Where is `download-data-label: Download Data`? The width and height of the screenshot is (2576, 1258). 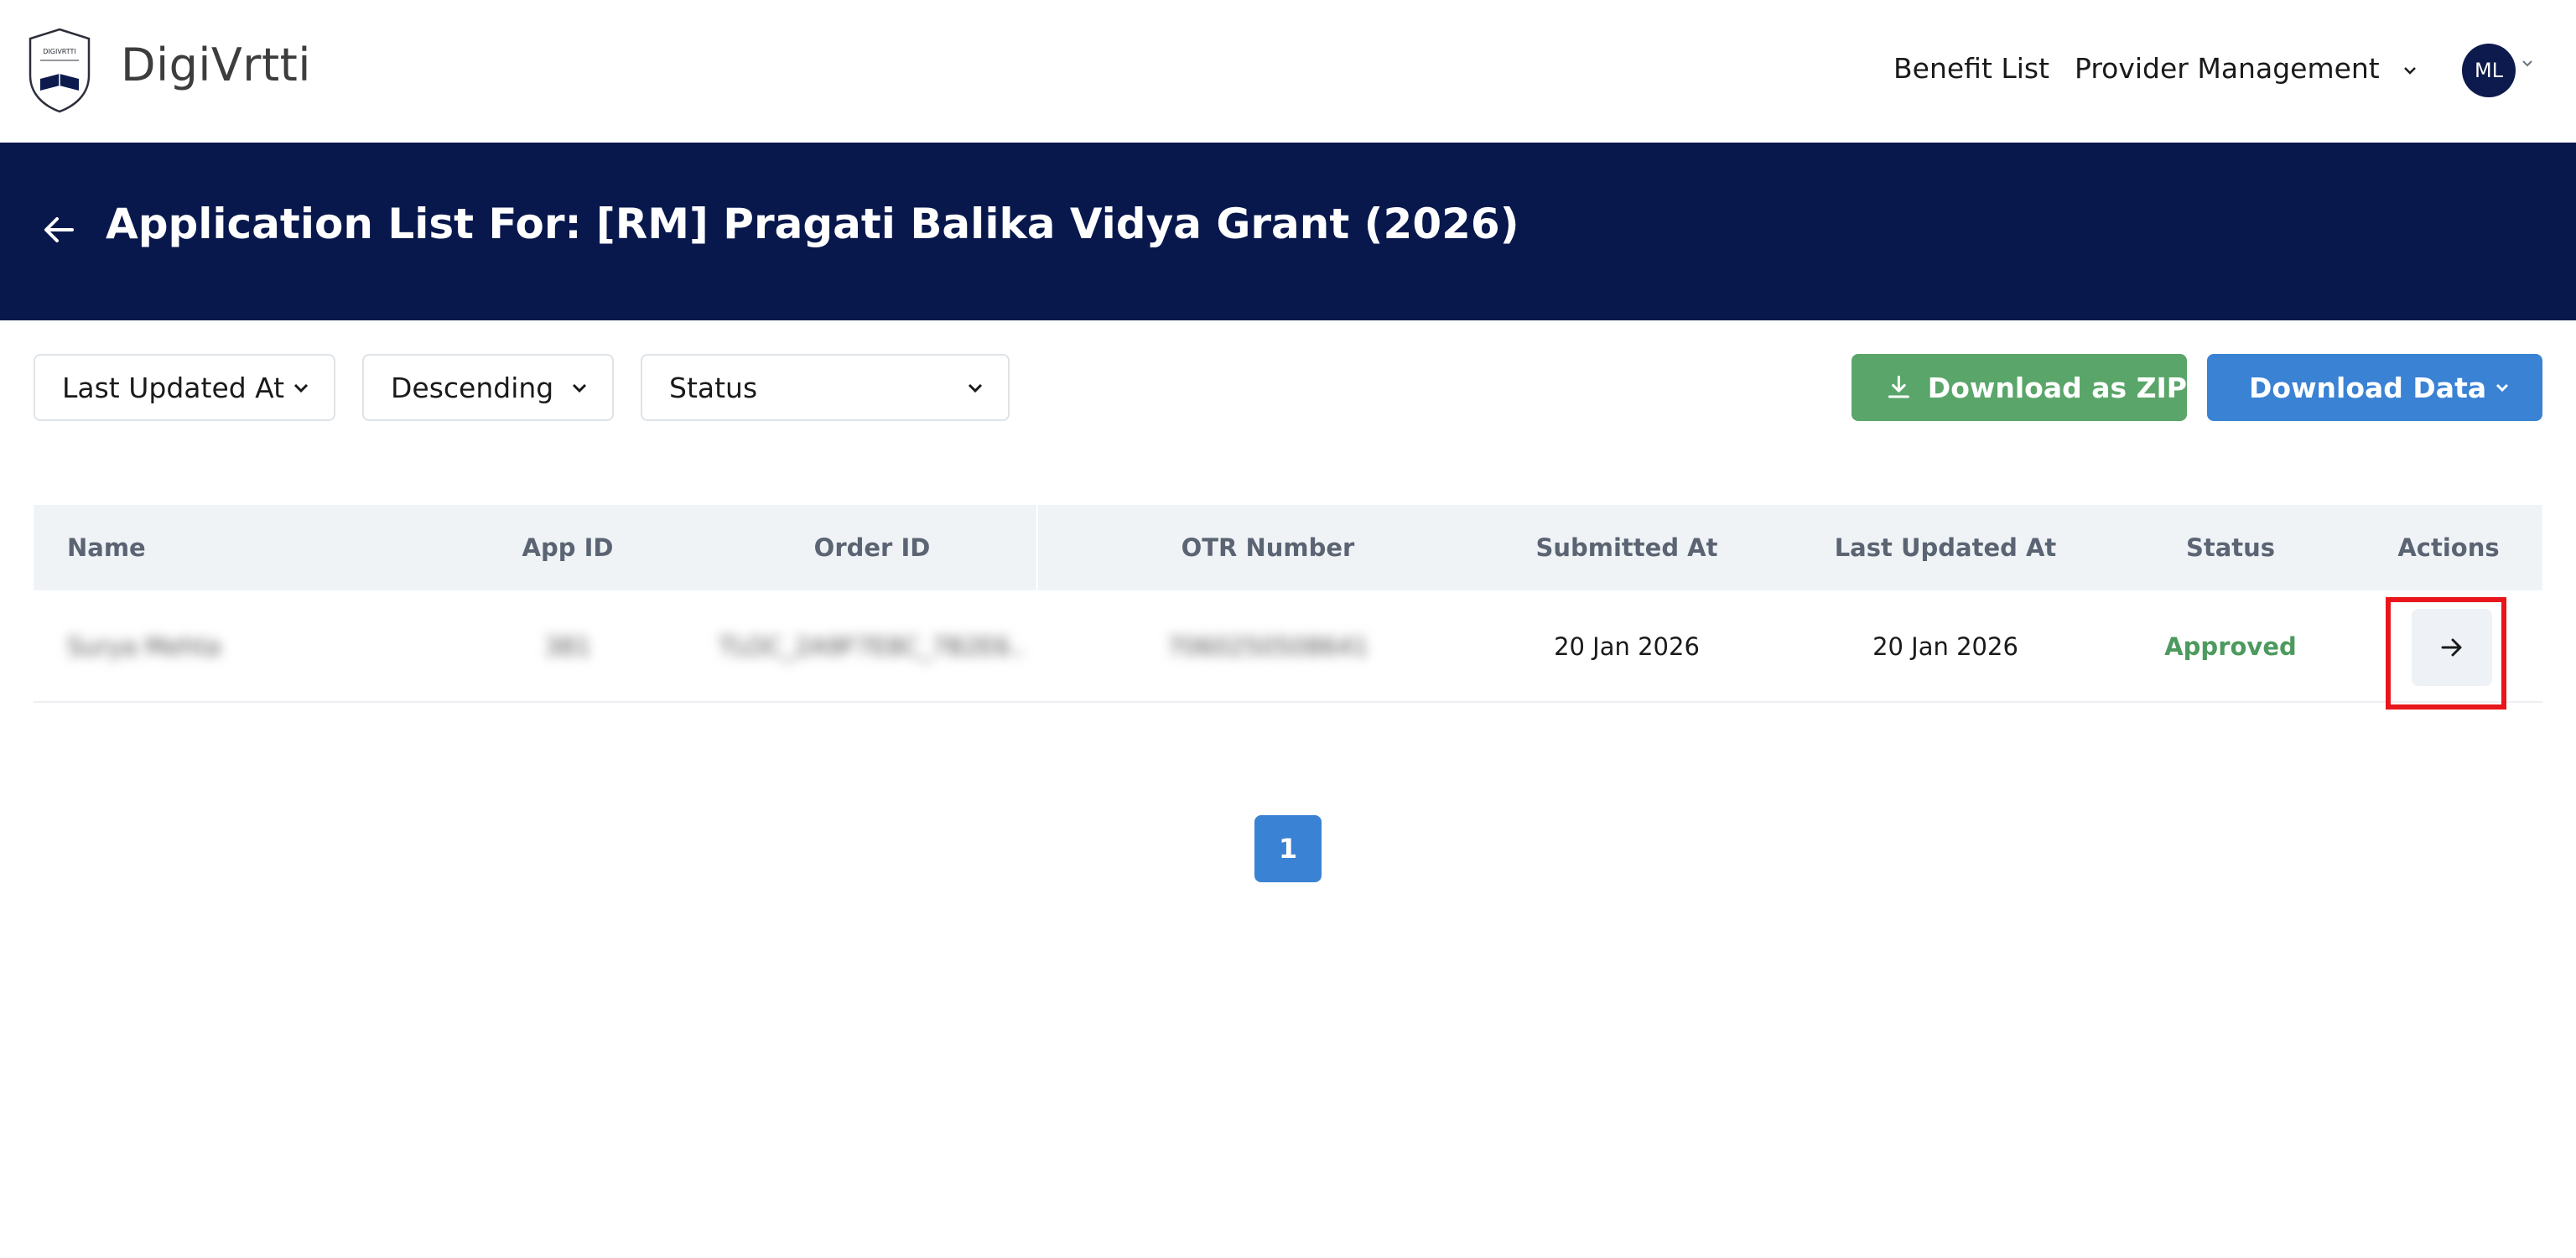 download-data-label: Download Data is located at coordinates (2368, 387).